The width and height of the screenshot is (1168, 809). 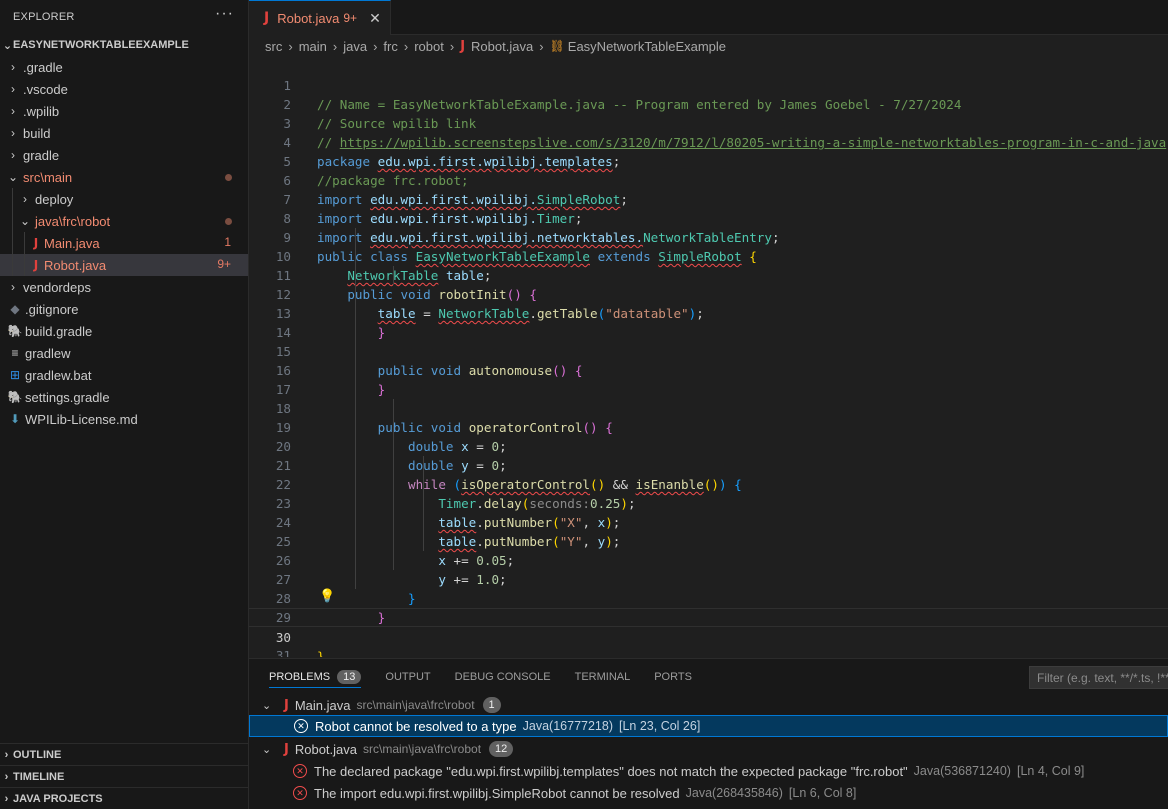 I want to click on code-line: 13 }, so click(x=708, y=312).